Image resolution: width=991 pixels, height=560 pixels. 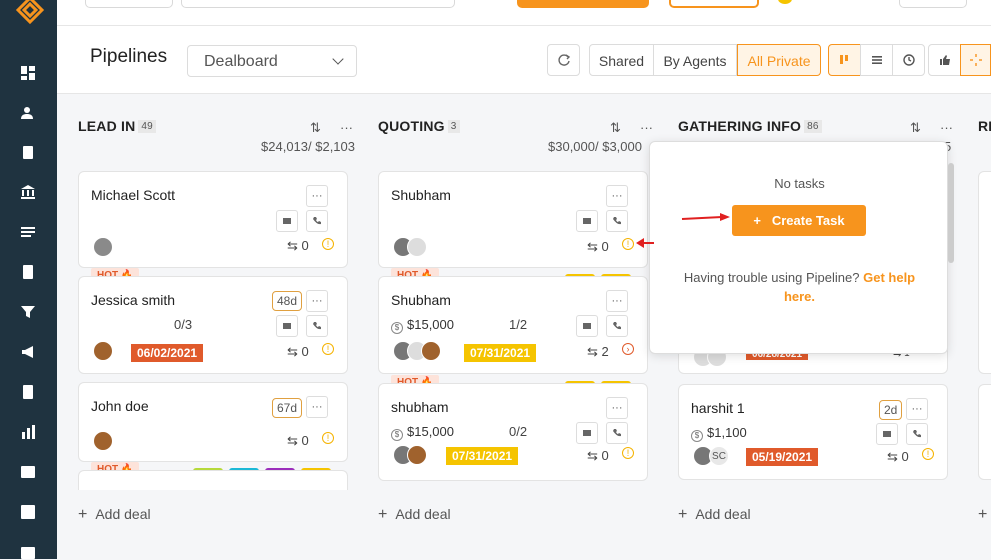 I want to click on loading-button, so click(x=975, y=60).